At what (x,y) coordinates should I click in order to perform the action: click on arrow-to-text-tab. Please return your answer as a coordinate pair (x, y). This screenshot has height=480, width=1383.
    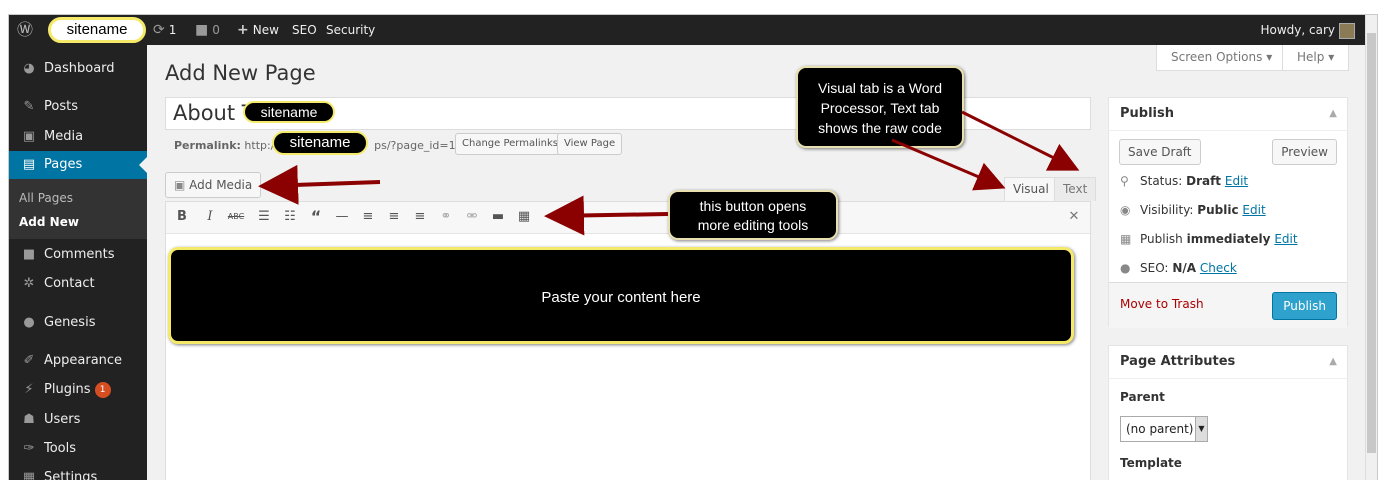
    Looking at the image, I should click on (1020, 140).